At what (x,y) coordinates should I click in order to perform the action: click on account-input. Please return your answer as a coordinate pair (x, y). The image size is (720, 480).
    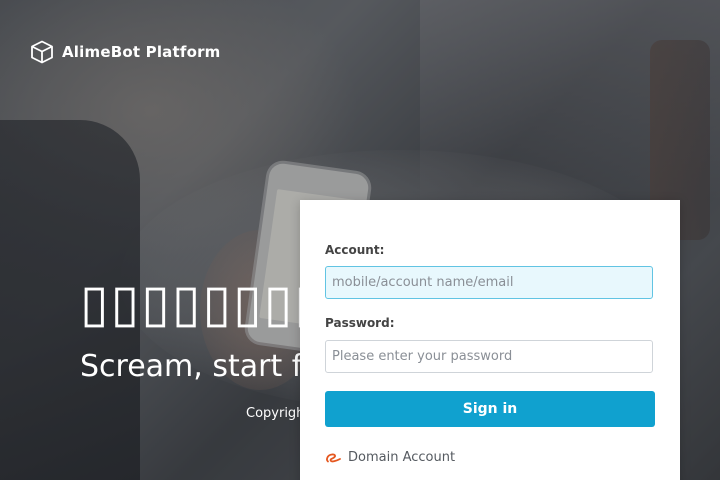
    Looking at the image, I should click on (489, 282).